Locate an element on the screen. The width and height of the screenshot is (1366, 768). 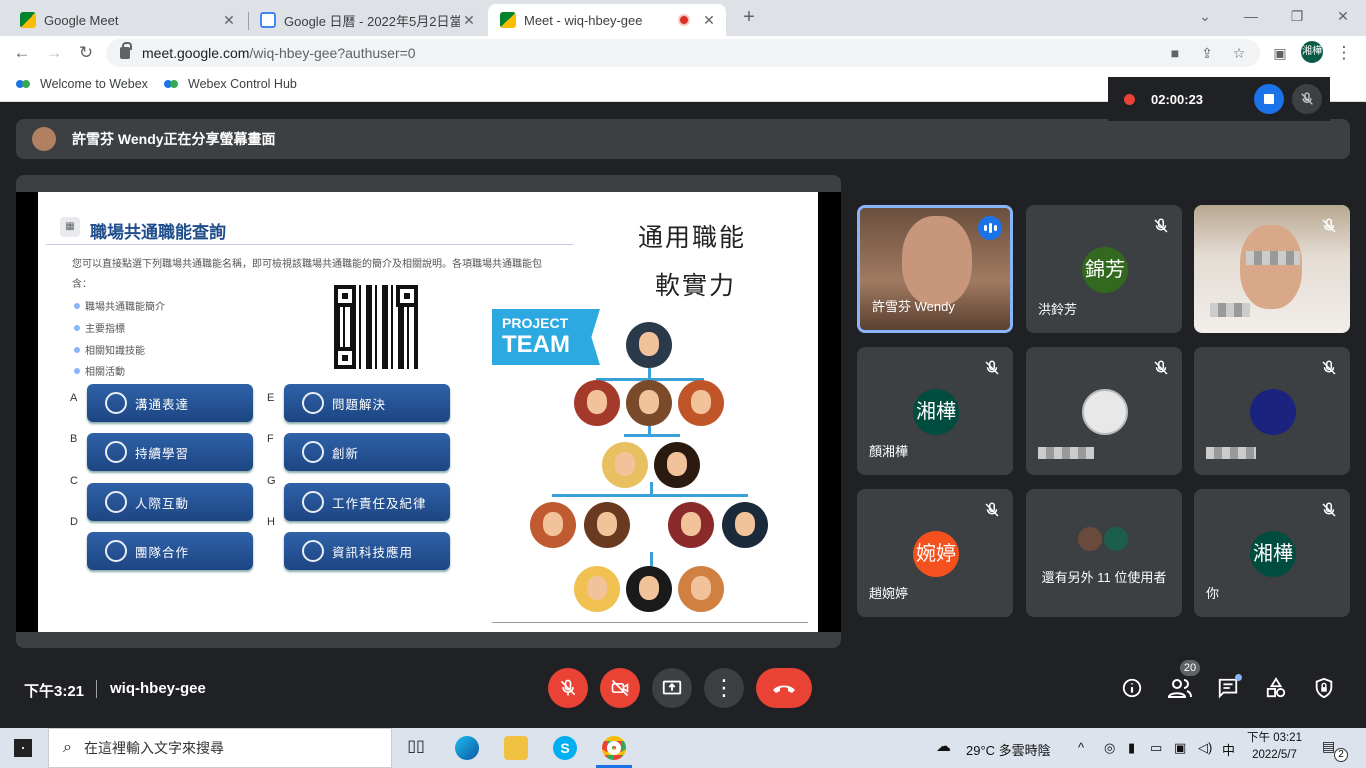
lock-icon is located at coordinates (126, 50).